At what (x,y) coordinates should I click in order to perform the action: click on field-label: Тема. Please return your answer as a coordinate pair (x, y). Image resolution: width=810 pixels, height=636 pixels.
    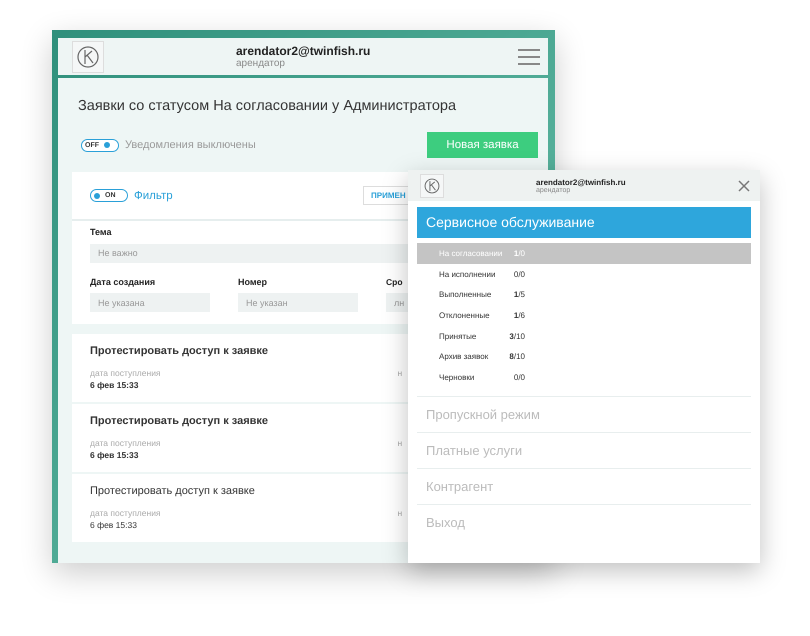
    Looking at the image, I should click on (101, 232).